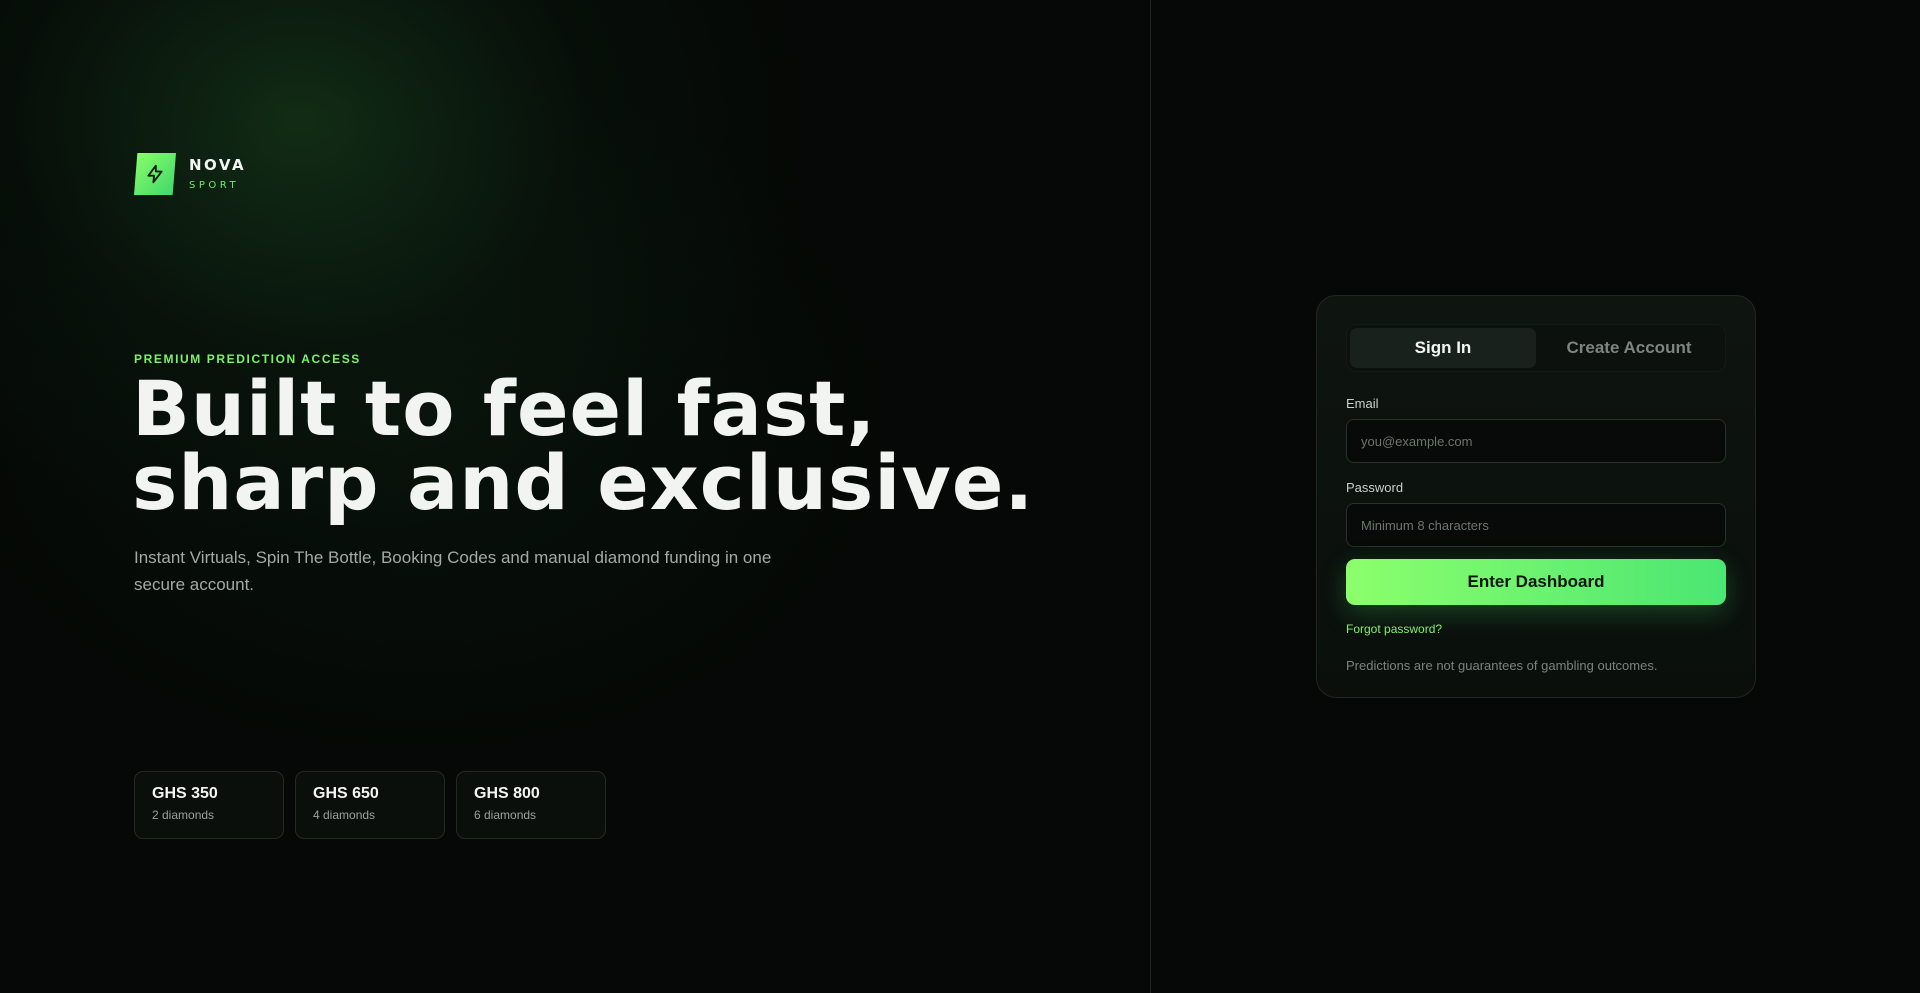  I want to click on password-label: Password, so click(1375, 487).